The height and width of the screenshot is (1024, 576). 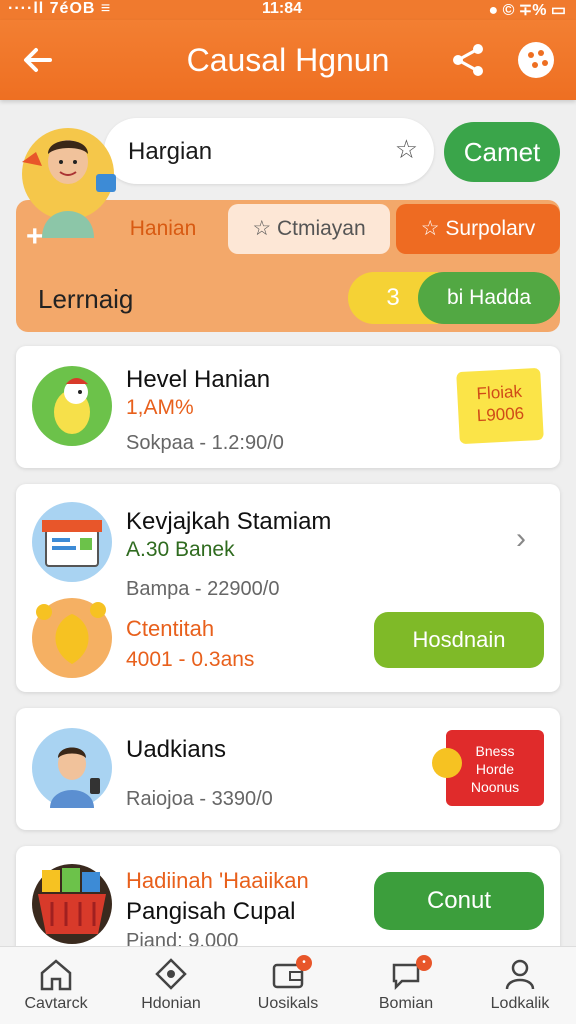 What do you see at coordinates (447, 763) in the screenshot?
I see `coin-icon` at bounding box center [447, 763].